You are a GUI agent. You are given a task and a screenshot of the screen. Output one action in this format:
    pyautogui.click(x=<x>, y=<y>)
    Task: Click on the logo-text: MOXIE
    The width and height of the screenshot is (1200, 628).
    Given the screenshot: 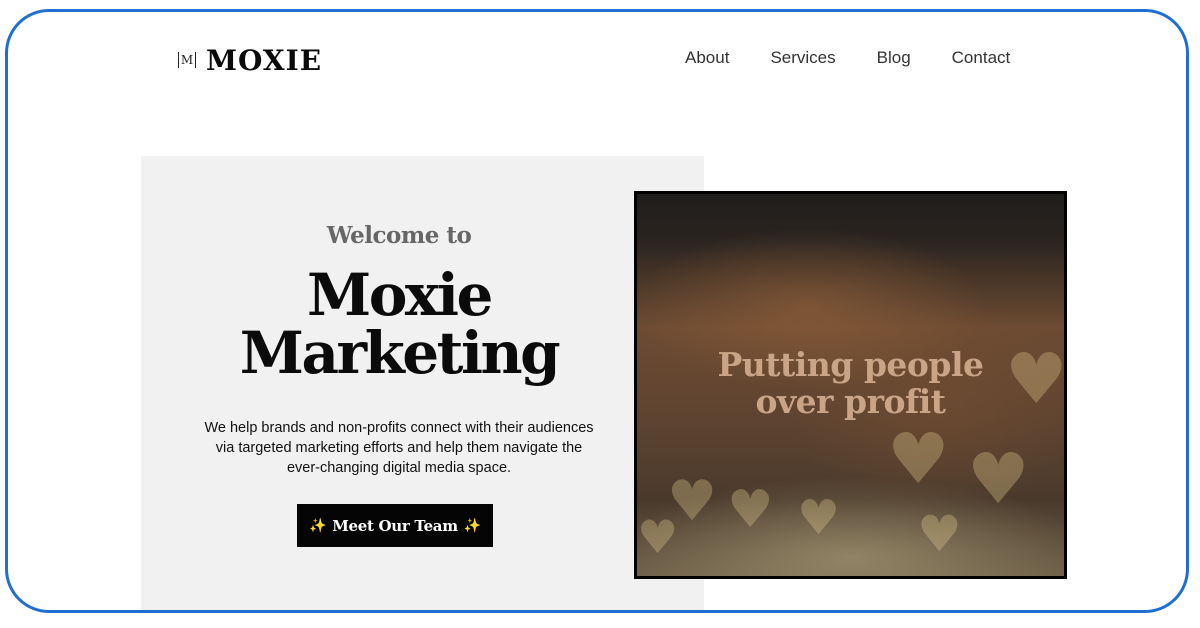 What is the action you would take?
    pyautogui.click(x=264, y=60)
    